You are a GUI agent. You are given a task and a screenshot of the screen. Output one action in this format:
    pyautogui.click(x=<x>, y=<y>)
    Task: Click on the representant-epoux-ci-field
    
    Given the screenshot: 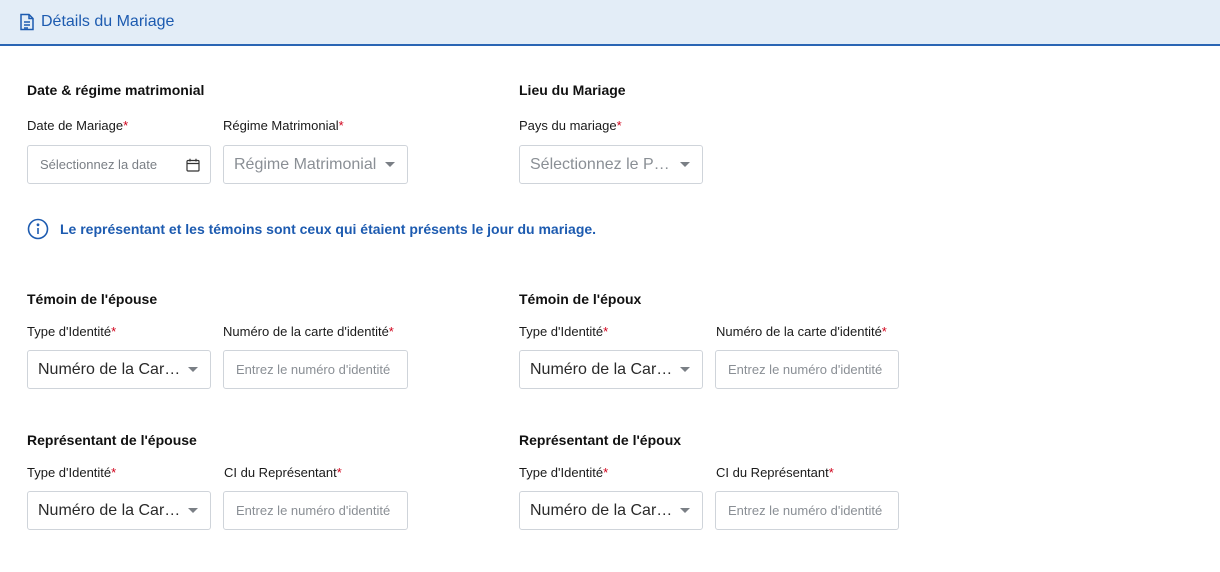 What is the action you would take?
    pyautogui.click(x=807, y=510)
    